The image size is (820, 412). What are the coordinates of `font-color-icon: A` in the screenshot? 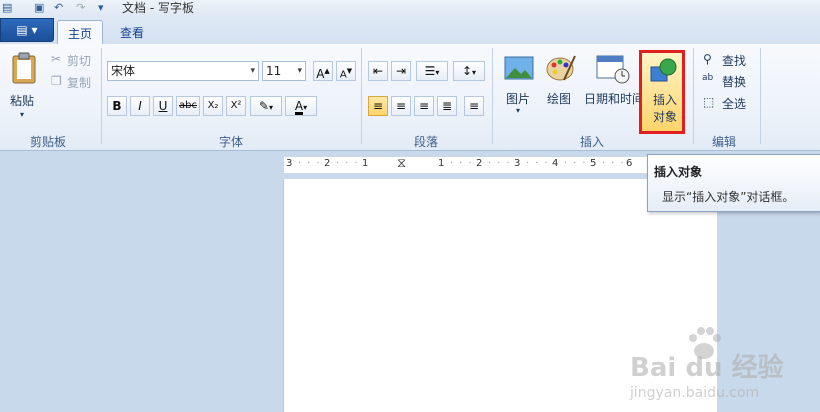 It's located at (299, 107).